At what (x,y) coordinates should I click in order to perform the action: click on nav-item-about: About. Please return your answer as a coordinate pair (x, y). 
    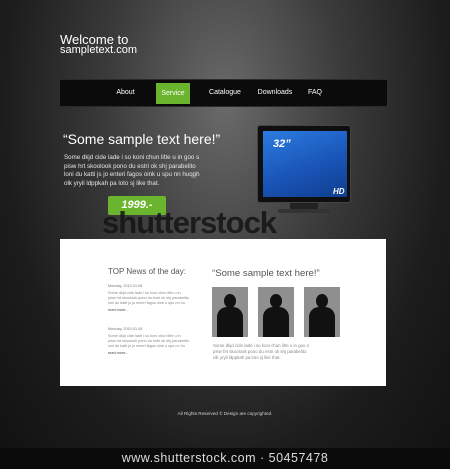
    Looking at the image, I should click on (125, 93).